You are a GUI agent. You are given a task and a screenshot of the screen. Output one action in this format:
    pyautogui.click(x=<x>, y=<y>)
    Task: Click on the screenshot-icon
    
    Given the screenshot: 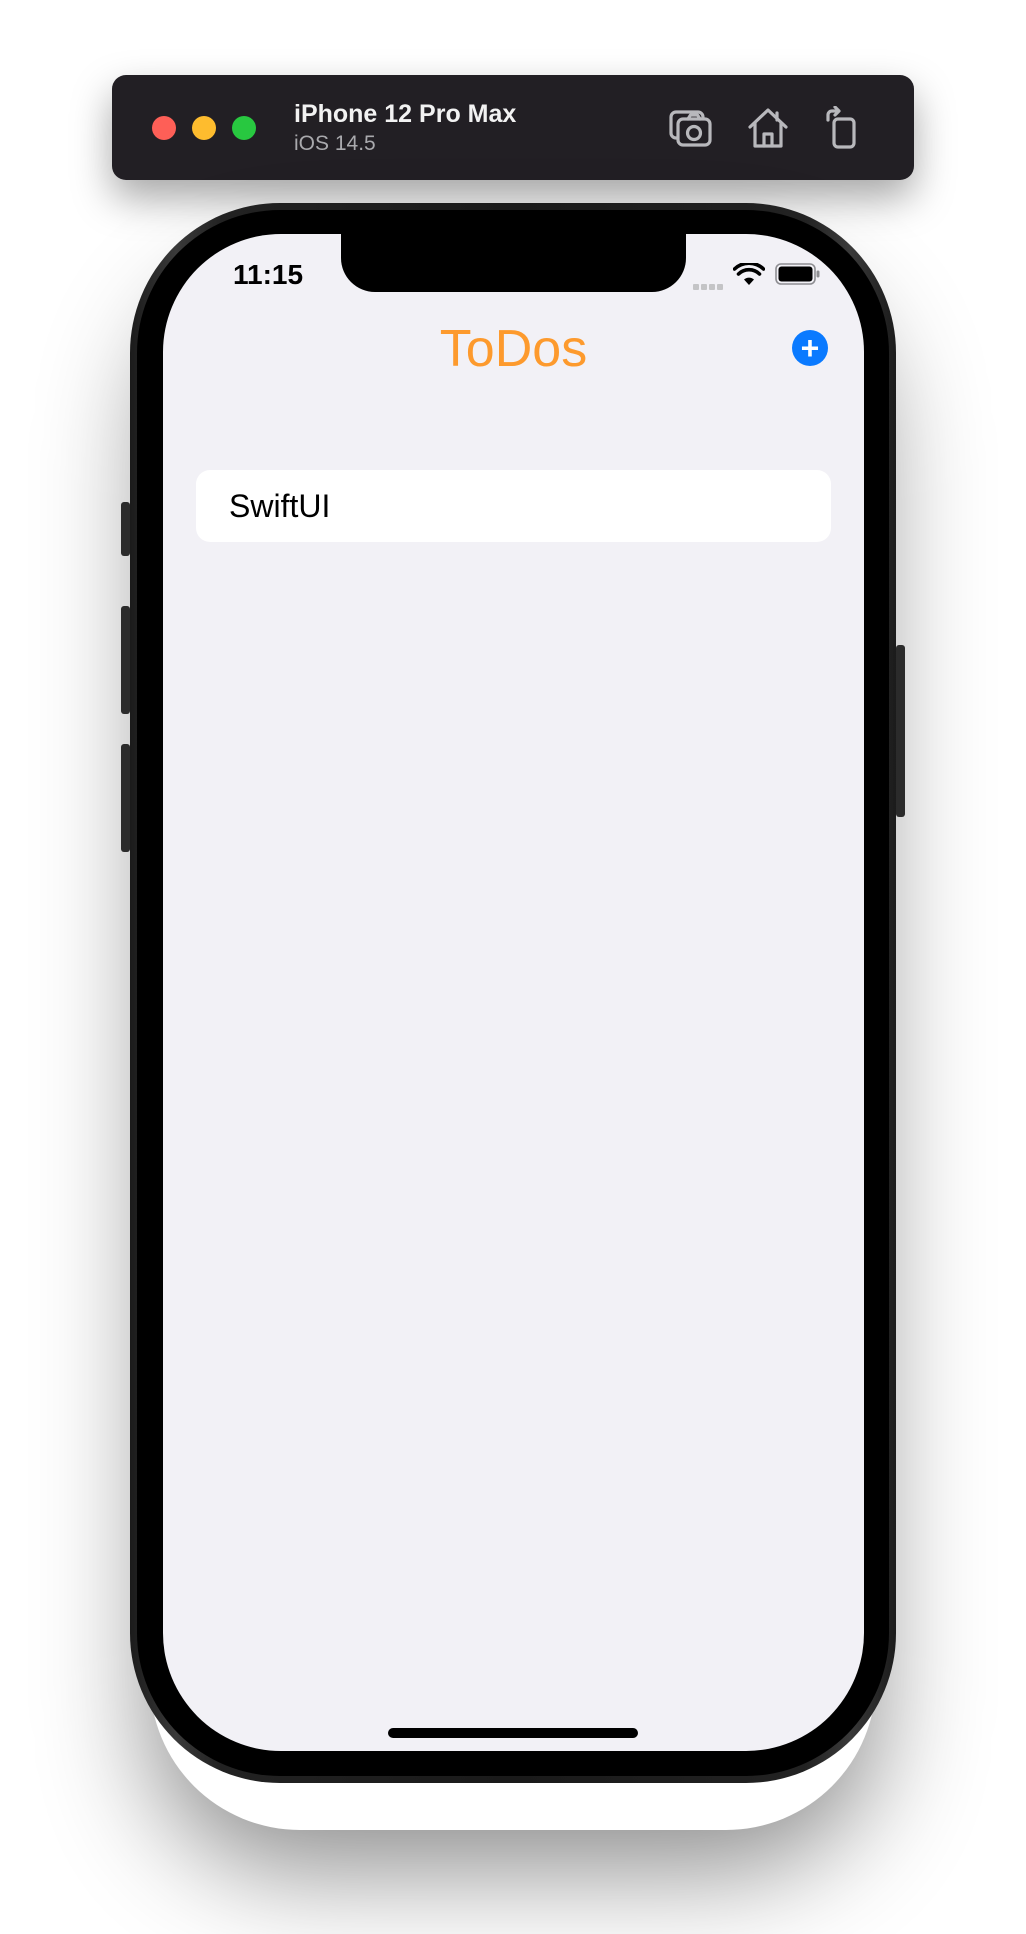 What is the action you would take?
    pyautogui.click(x=691, y=128)
    